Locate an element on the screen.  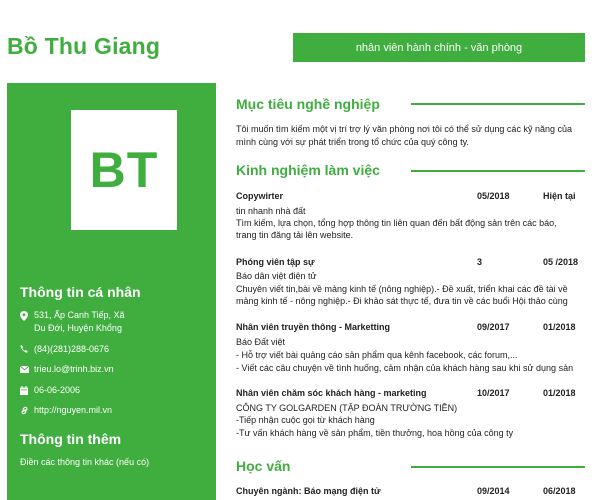
job-end: Hiện tại is located at coordinates (559, 196).